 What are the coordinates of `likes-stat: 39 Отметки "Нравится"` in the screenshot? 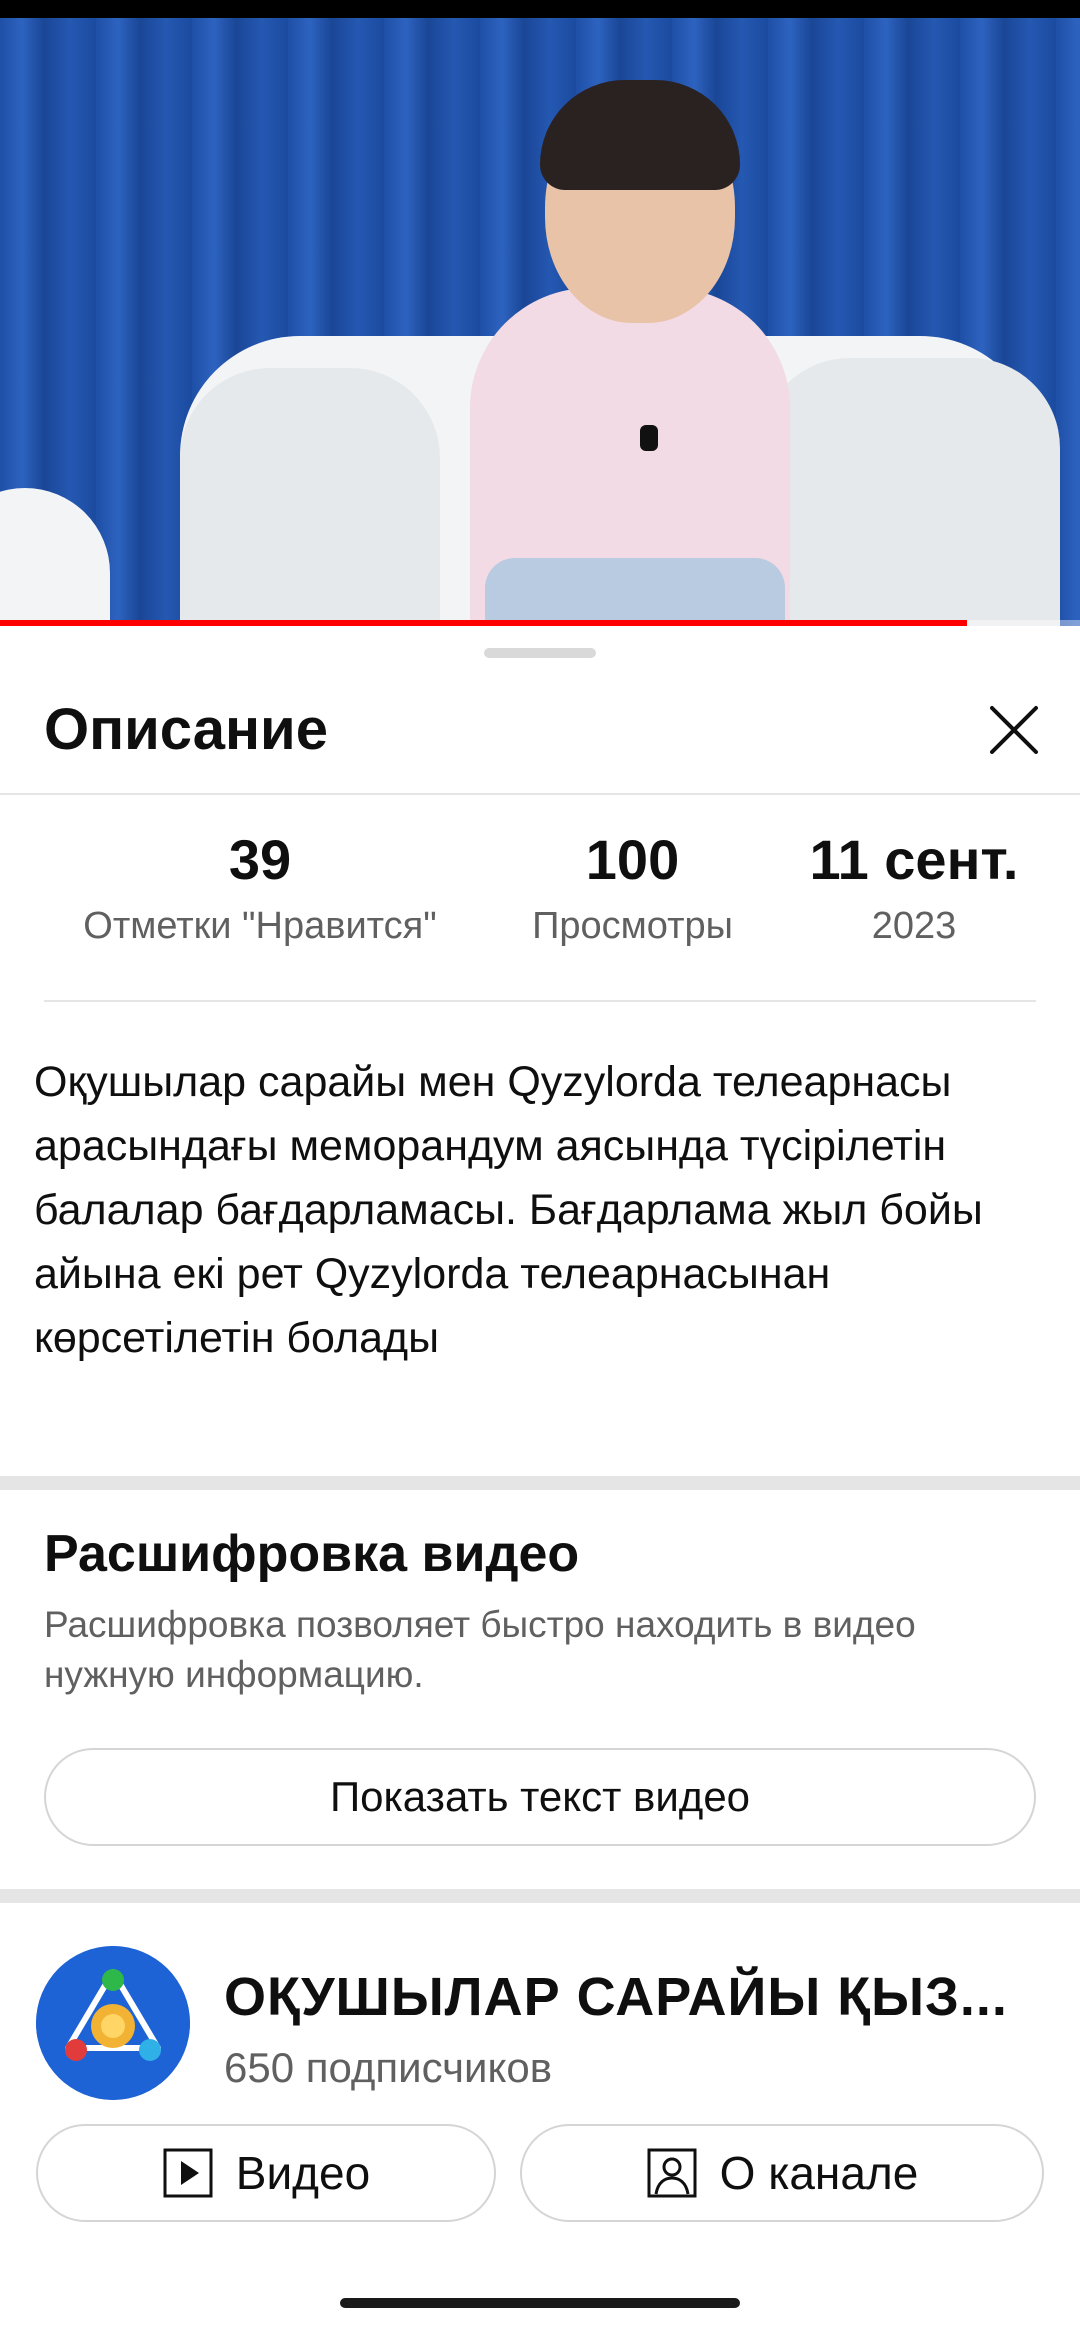 It's located at (260, 889).